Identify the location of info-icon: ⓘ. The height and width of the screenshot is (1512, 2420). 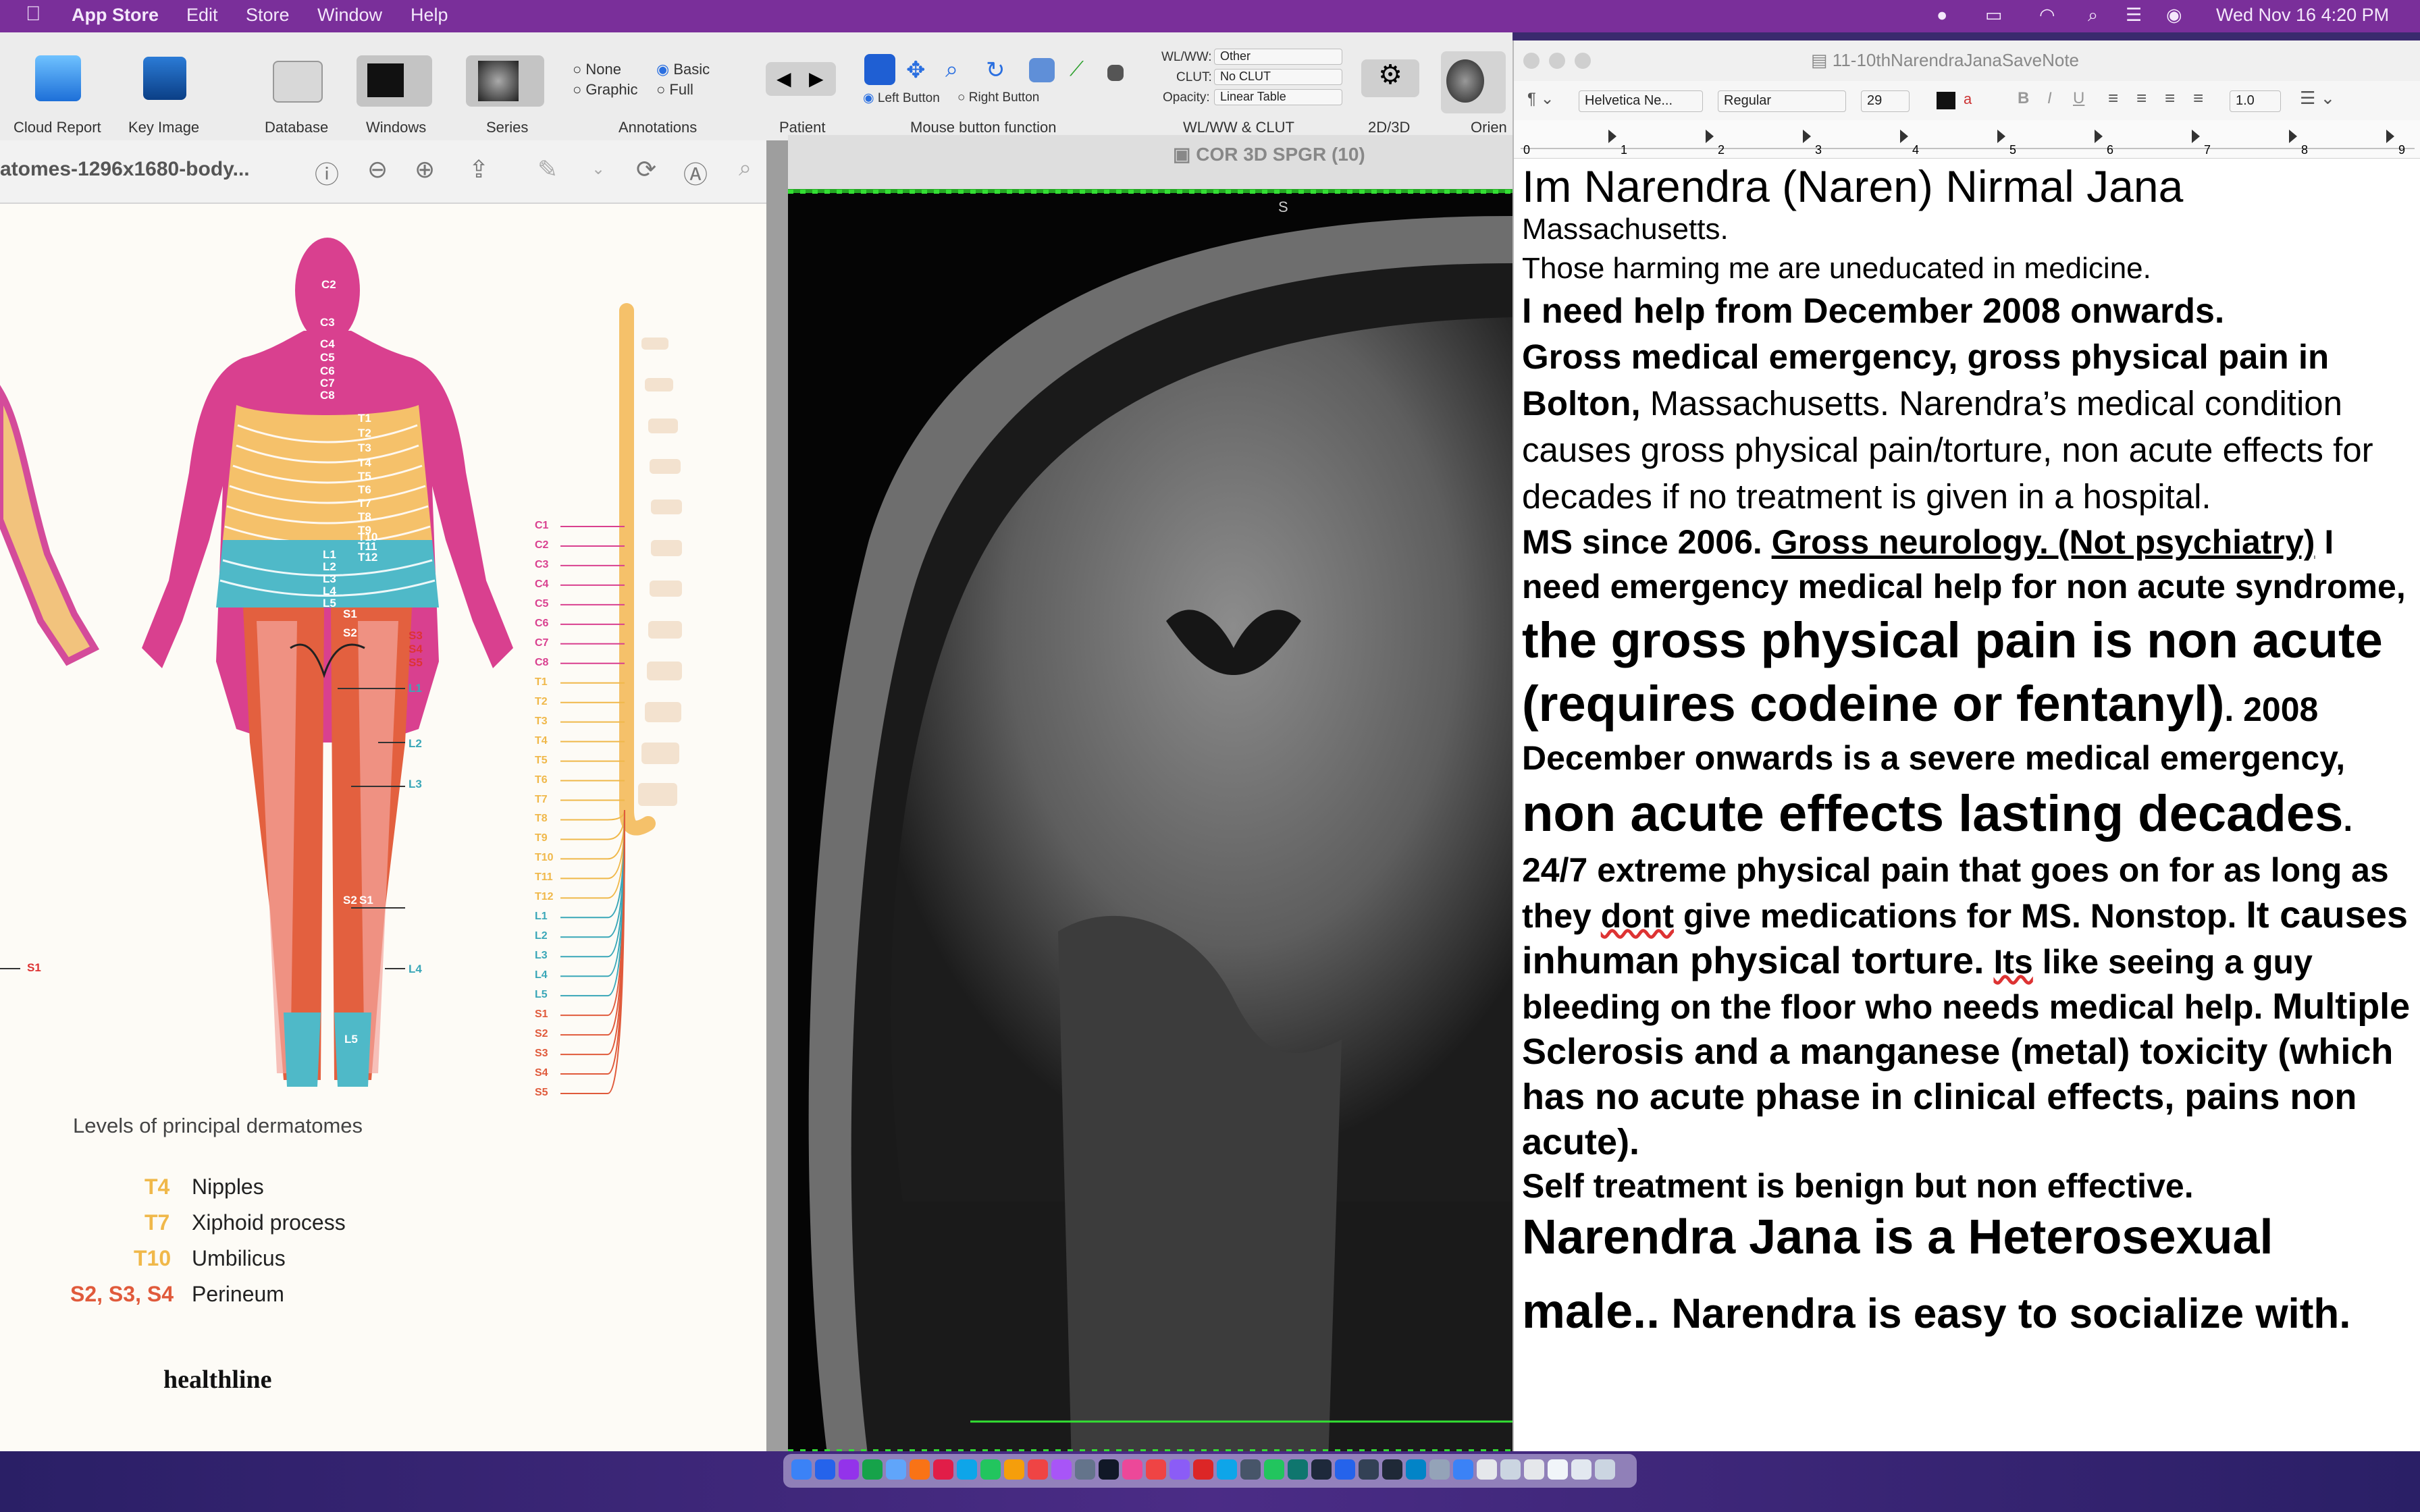
(327, 172).